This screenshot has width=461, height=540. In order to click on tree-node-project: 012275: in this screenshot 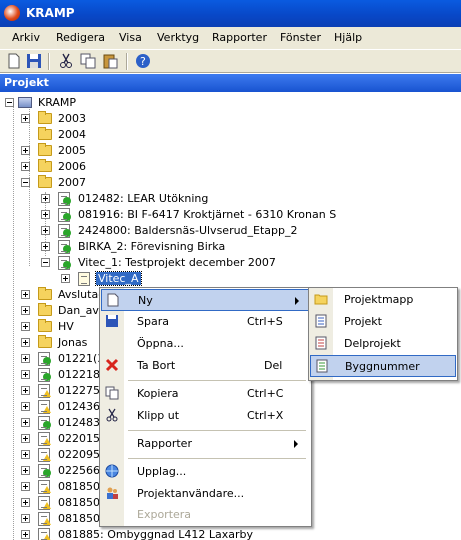, I will do `click(55, 391)`.